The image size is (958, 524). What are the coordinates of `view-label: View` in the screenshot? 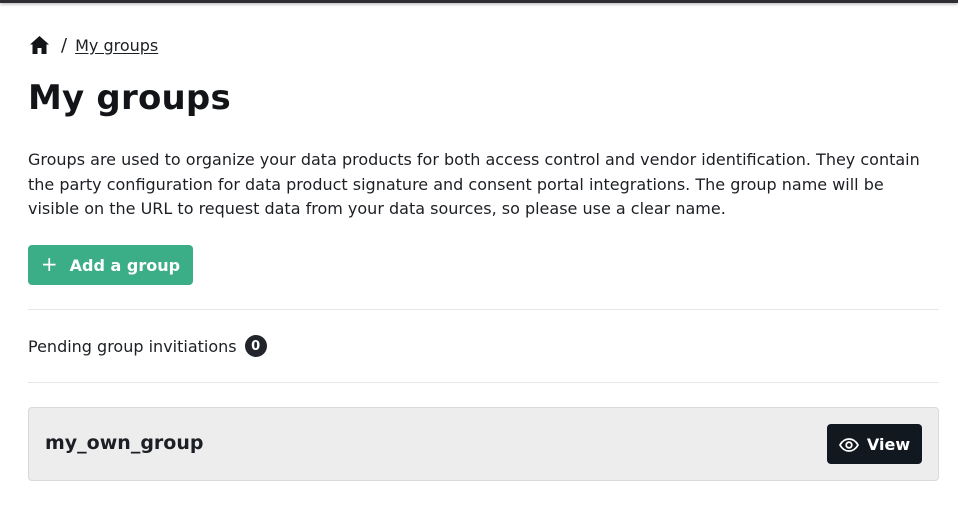 It's located at (888, 444).